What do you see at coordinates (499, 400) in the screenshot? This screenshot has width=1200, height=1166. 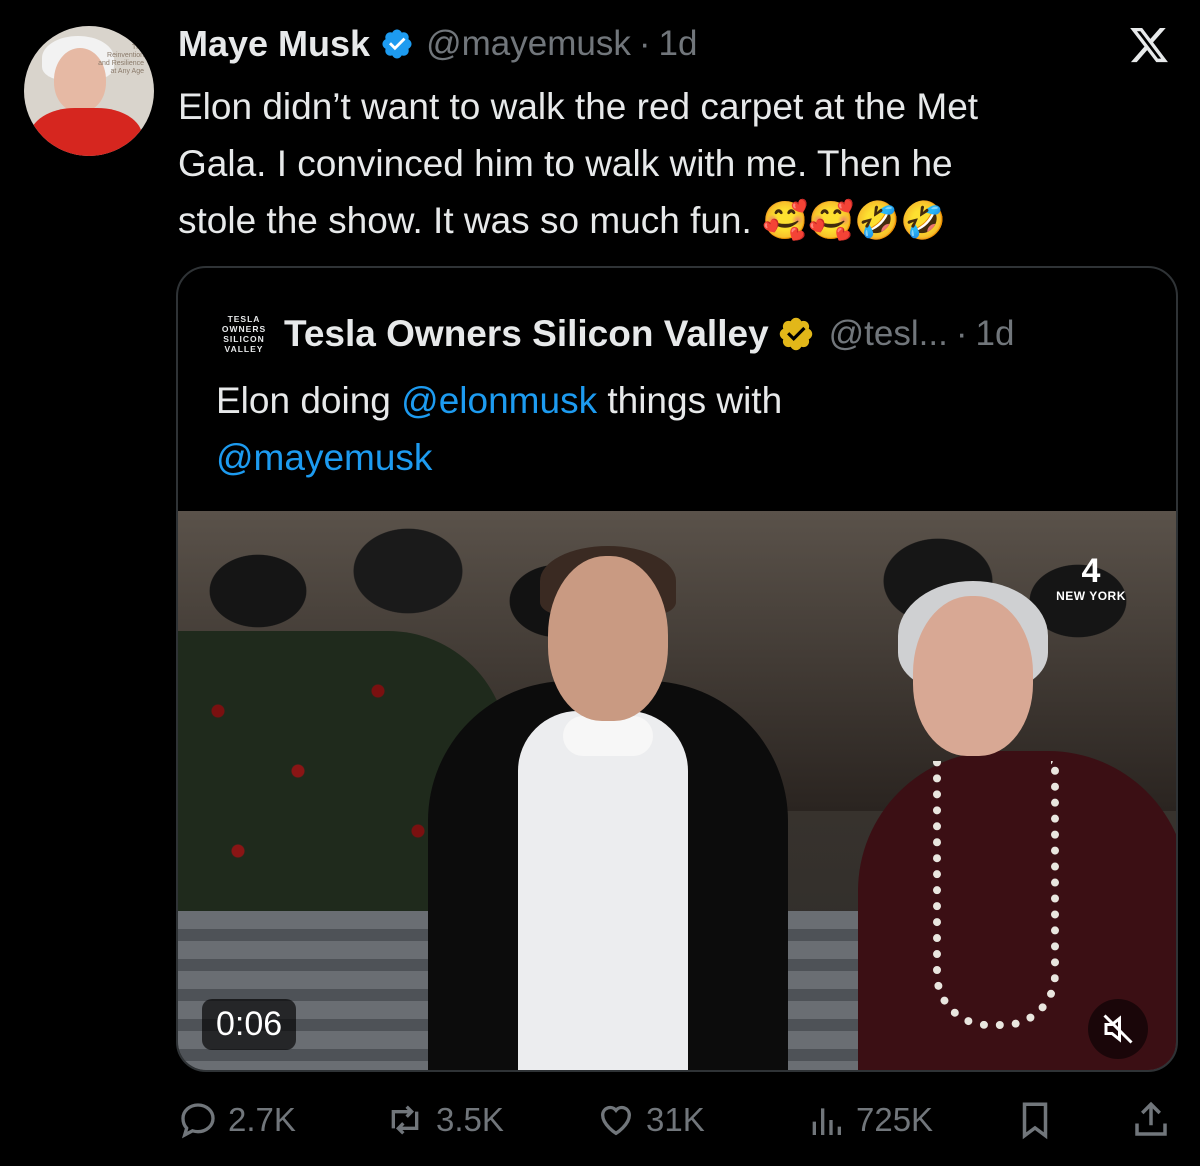 I see `mention-link: @elonmusk` at bounding box center [499, 400].